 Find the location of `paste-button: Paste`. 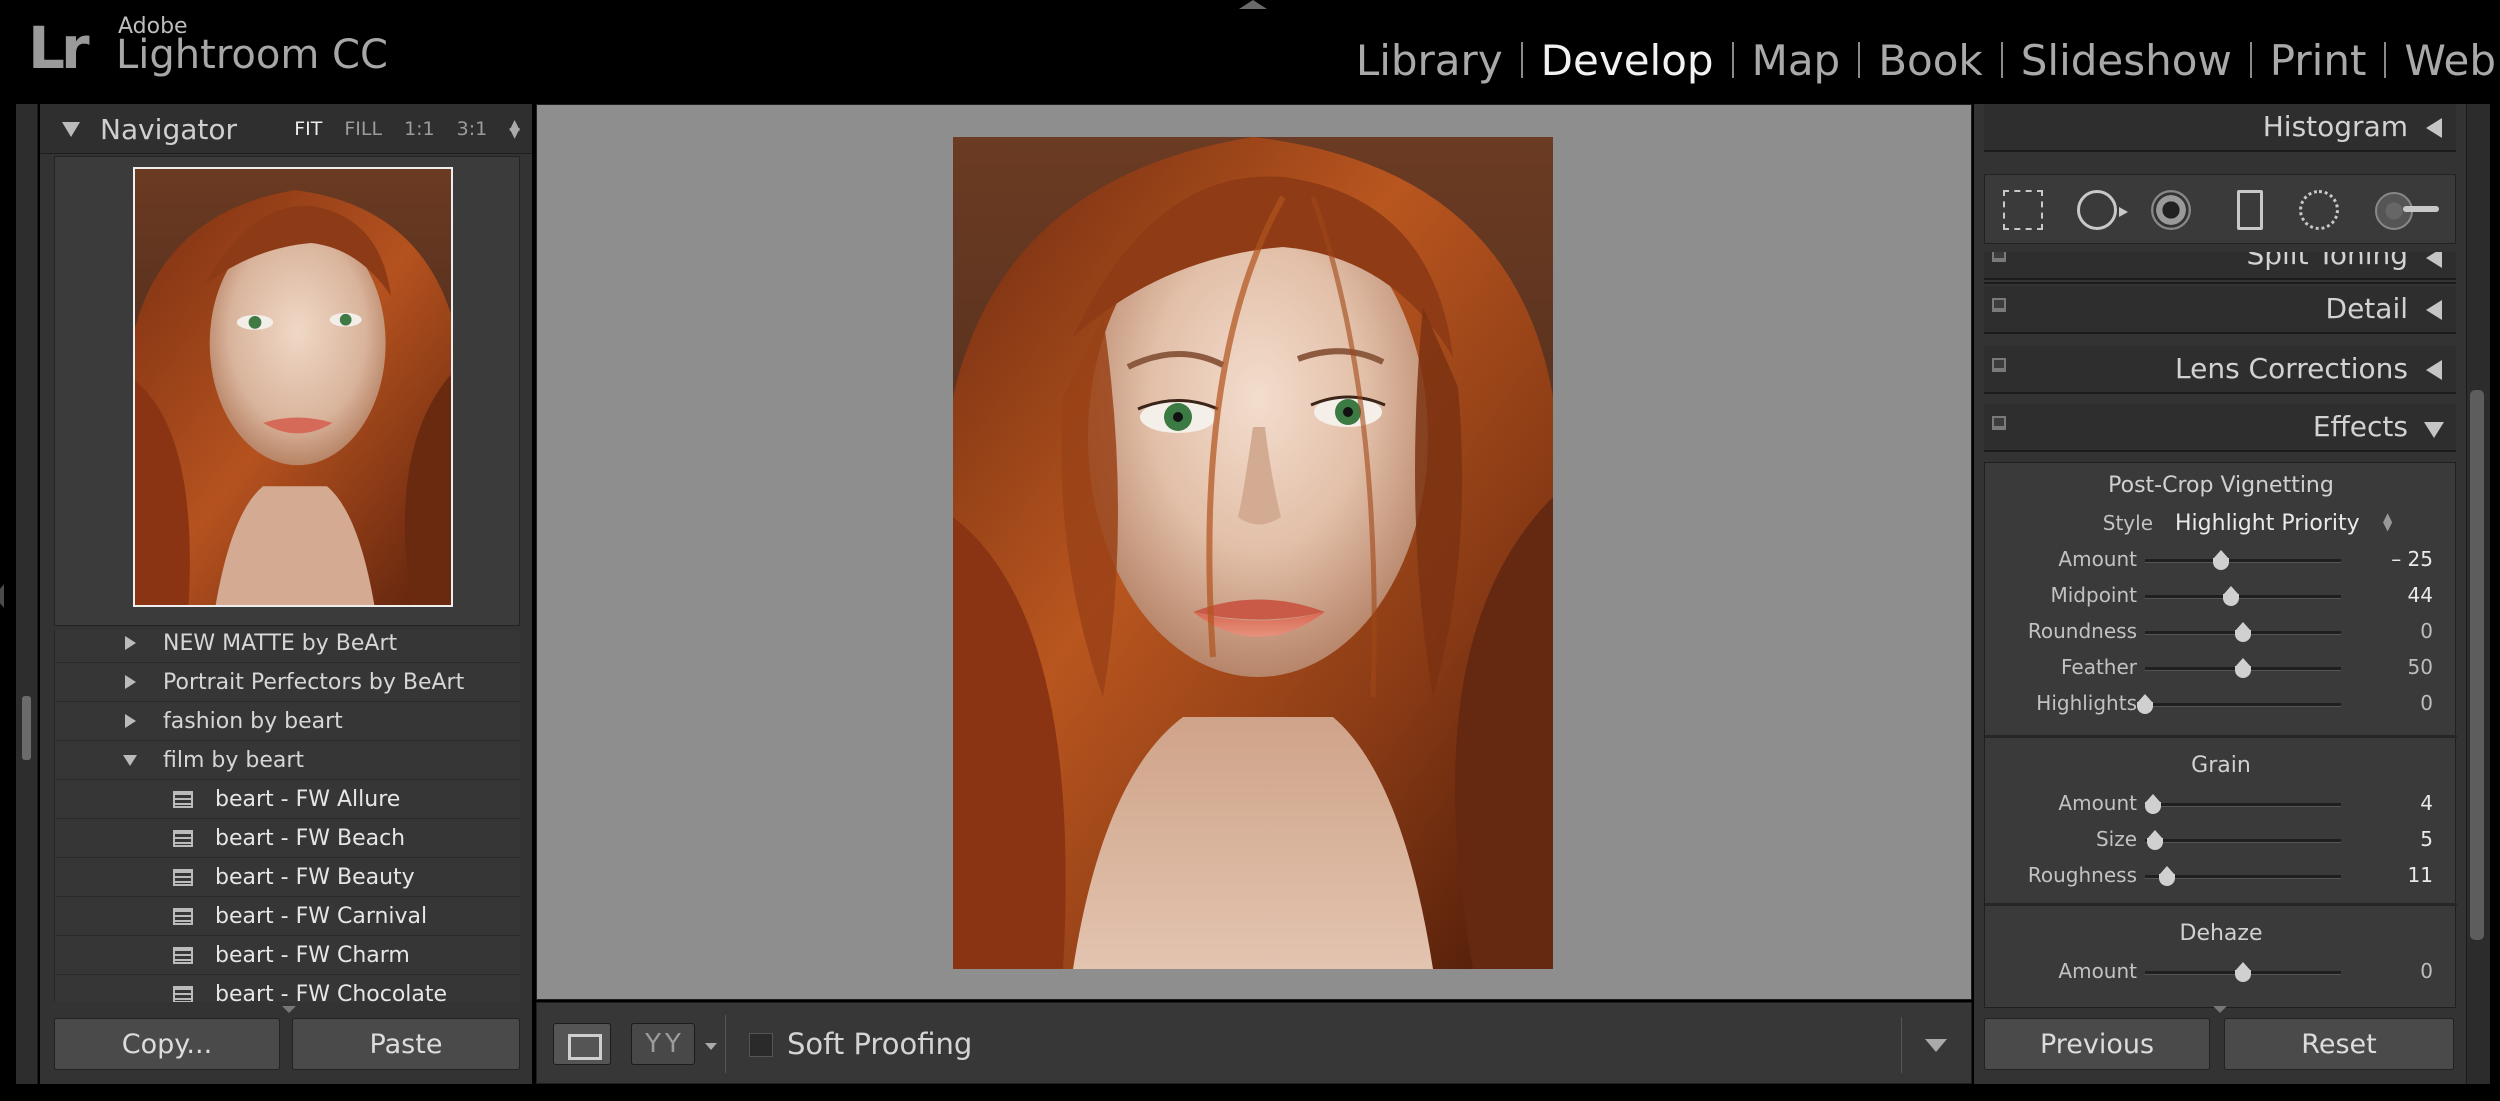

paste-button: Paste is located at coordinates (406, 1044).